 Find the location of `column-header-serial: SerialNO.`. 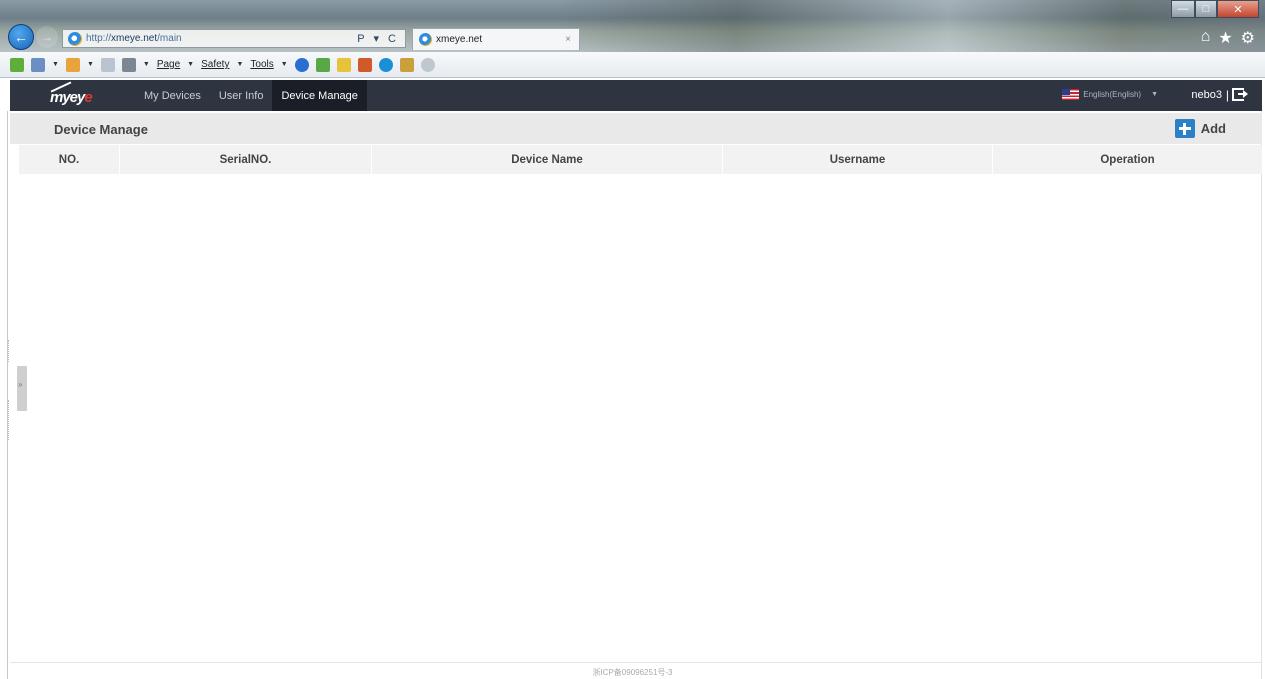

column-header-serial: SerialNO. is located at coordinates (246, 159).